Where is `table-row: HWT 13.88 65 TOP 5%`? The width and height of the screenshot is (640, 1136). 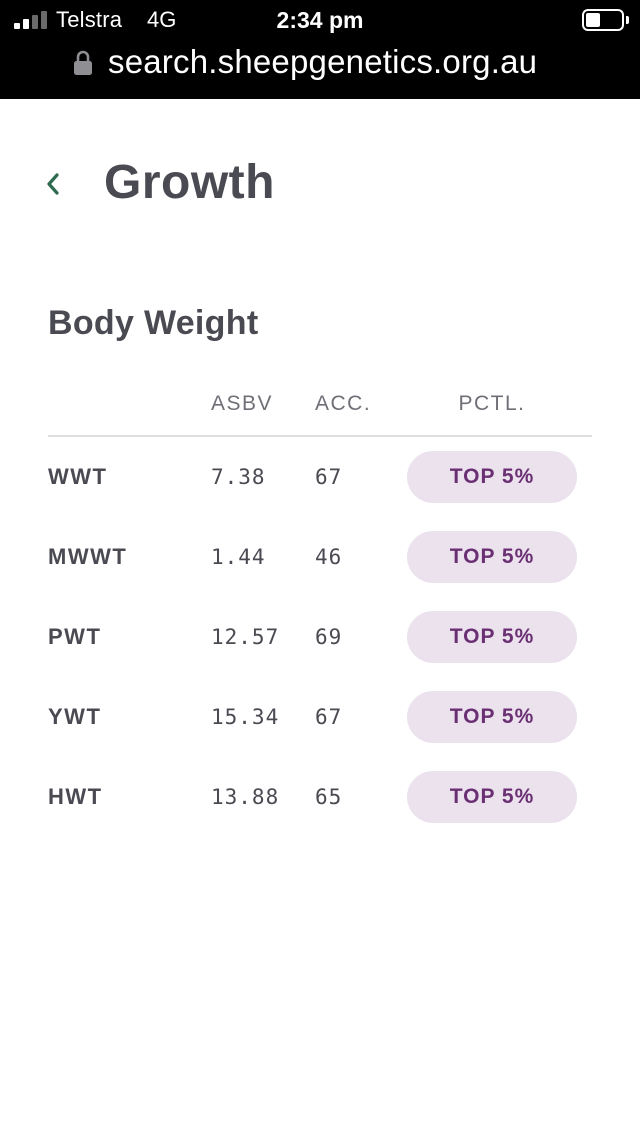 table-row: HWT 13.88 65 TOP 5% is located at coordinates (320, 797).